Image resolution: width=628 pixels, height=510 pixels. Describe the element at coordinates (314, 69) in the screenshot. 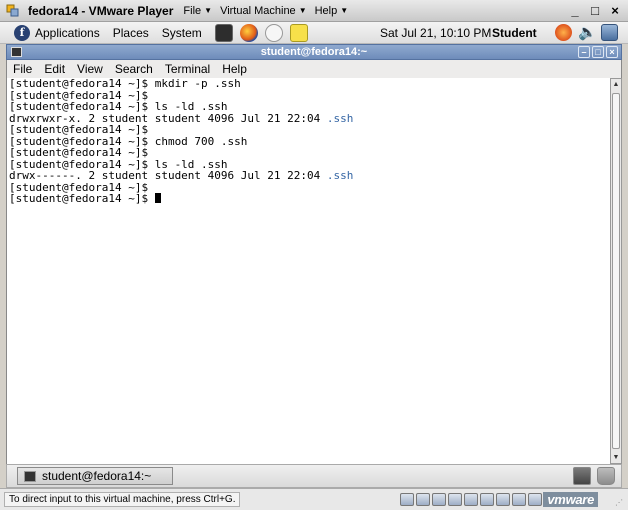

I see `terminal-menubar: File Edit View Search Terminal Help` at that location.